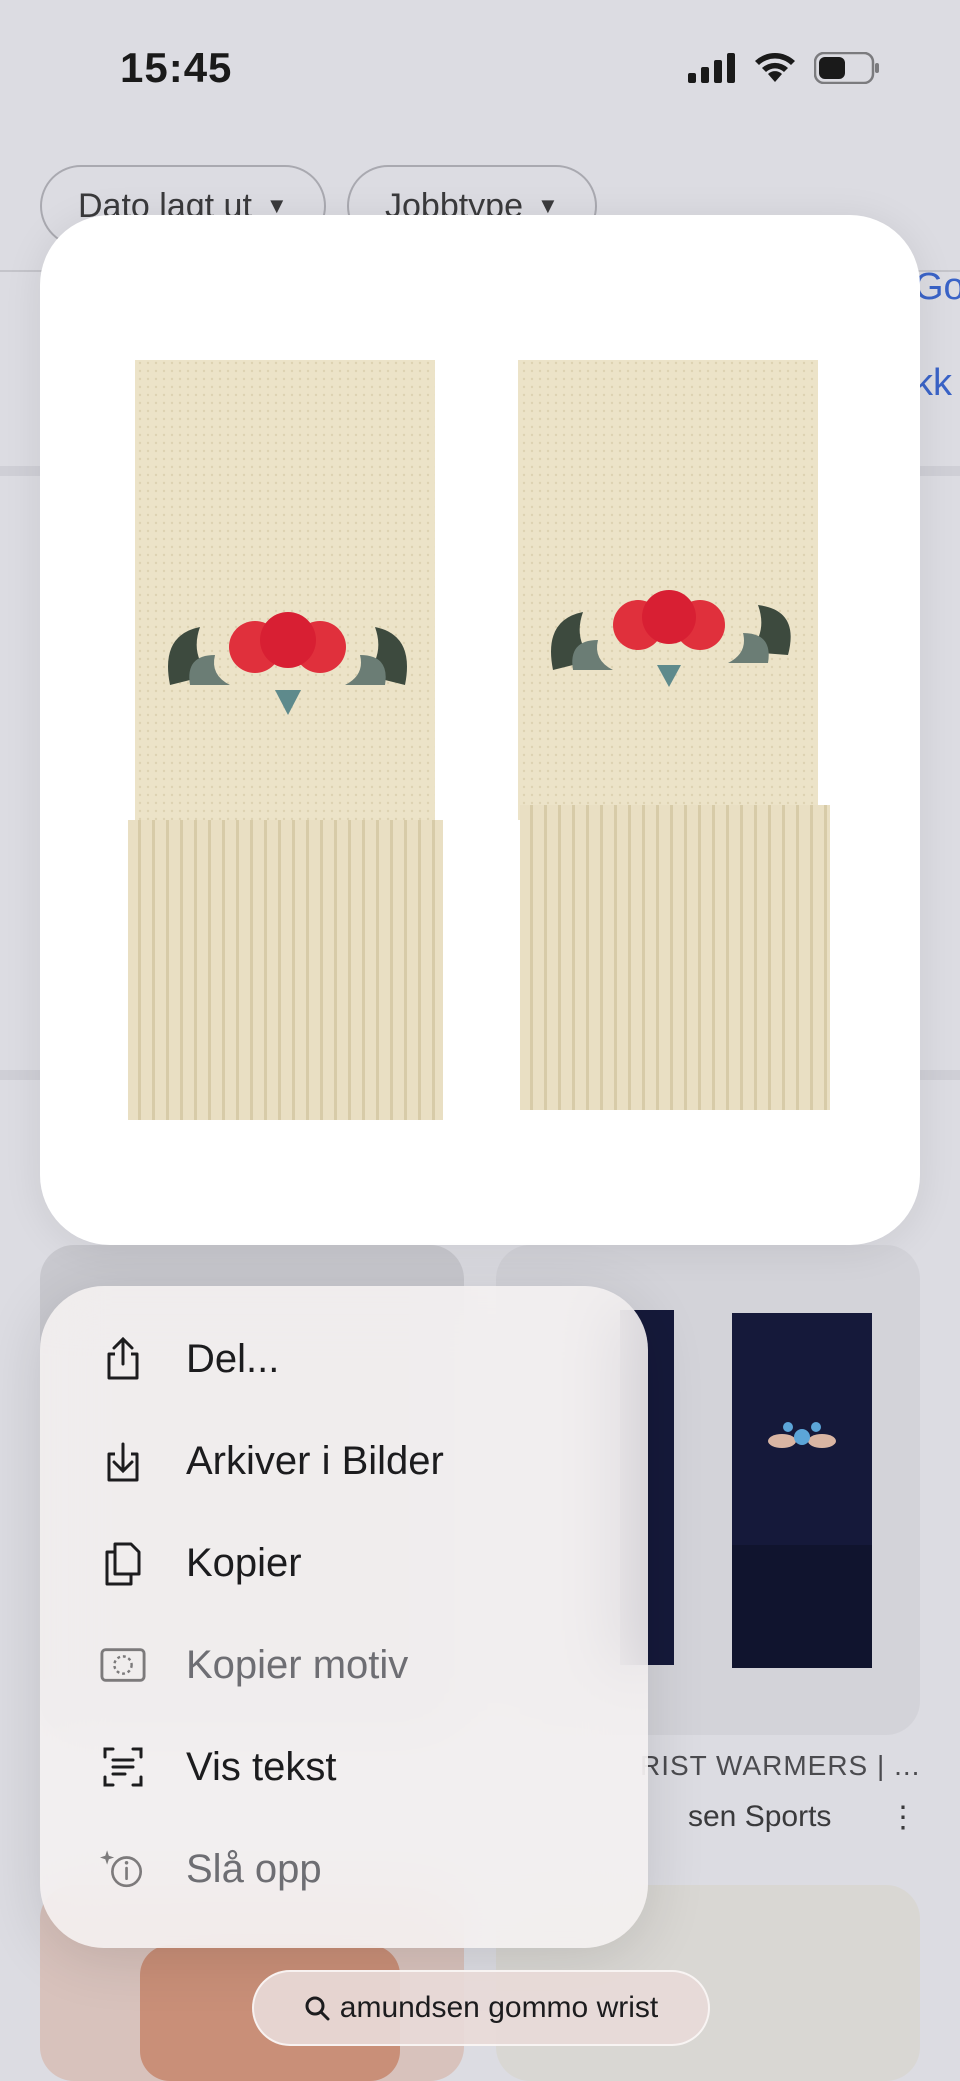  What do you see at coordinates (937, 287) in the screenshot?
I see `background-link: Go` at bounding box center [937, 287].